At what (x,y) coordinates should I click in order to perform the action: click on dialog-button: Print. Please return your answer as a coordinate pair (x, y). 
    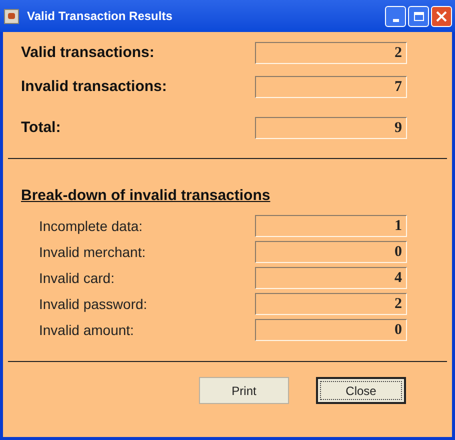
    Looking at the image, I should click on (244, 390).